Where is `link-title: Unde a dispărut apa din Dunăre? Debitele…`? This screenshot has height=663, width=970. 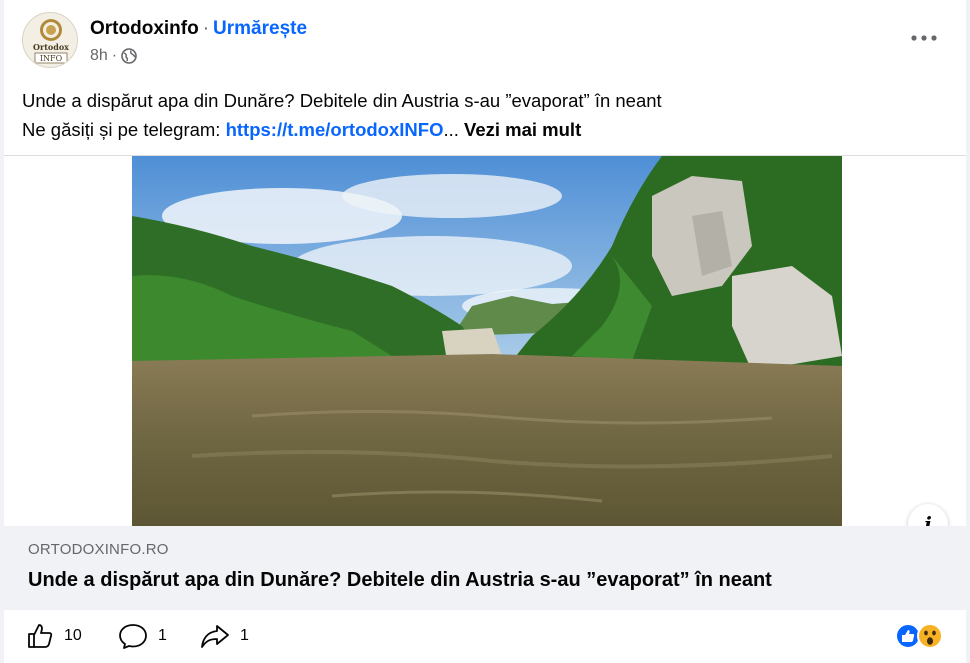 link-title: Unde a dispărut apa din Dunăre? Debitele… is located at coordinates (400, 580).